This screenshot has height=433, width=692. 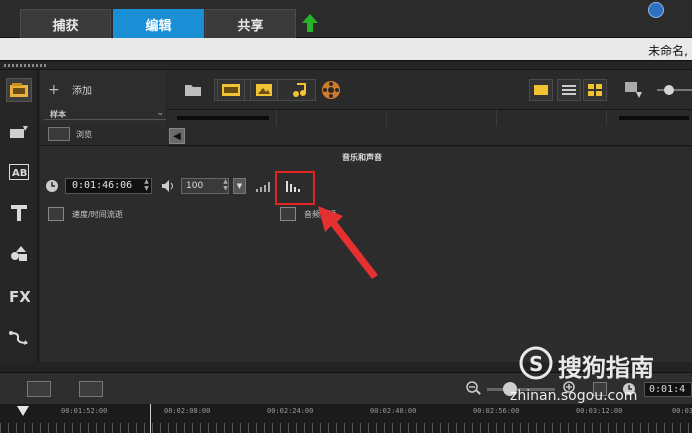 I want to click on media-toolbar, so click(x=429, y=90).